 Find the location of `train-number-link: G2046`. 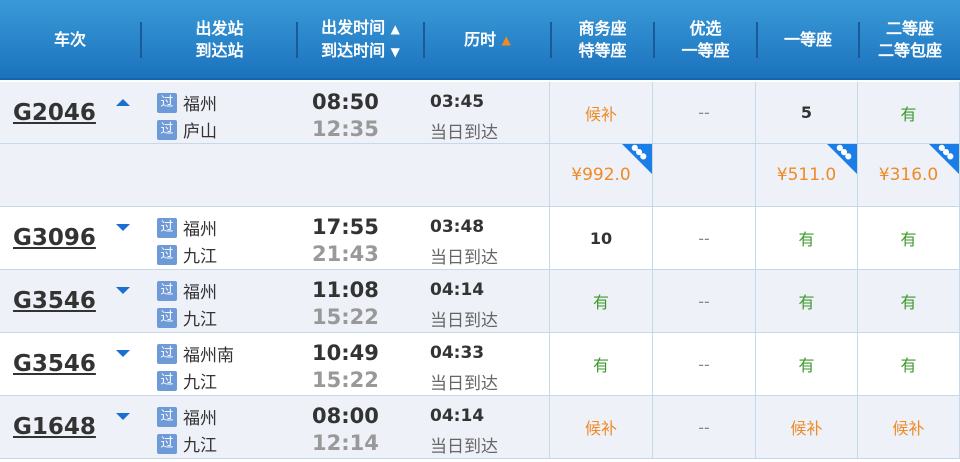

train-number-link: G2046 is located at coordinates (54, 113).